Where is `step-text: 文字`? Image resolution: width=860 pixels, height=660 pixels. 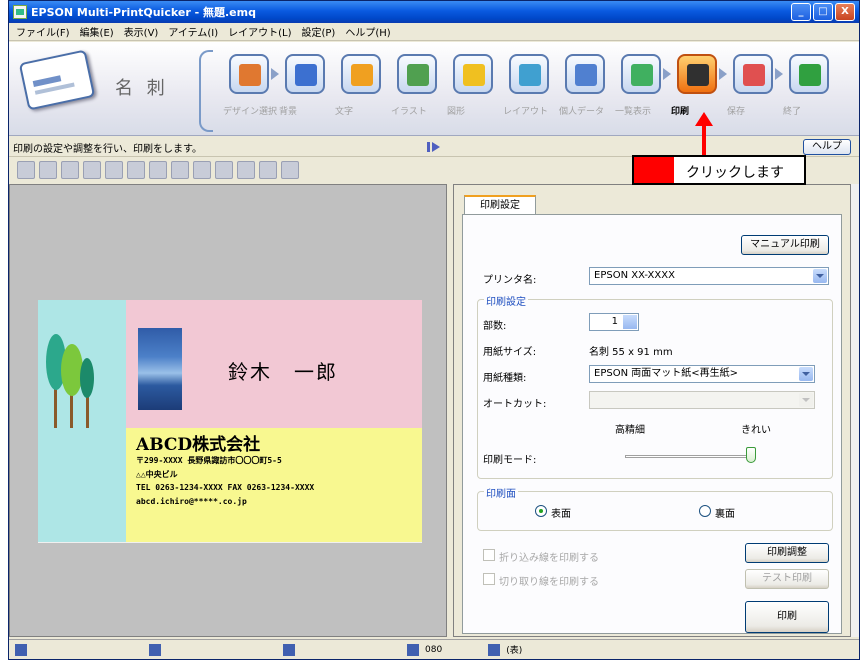
step-text: 文字 is located at coordinates (361, 90).